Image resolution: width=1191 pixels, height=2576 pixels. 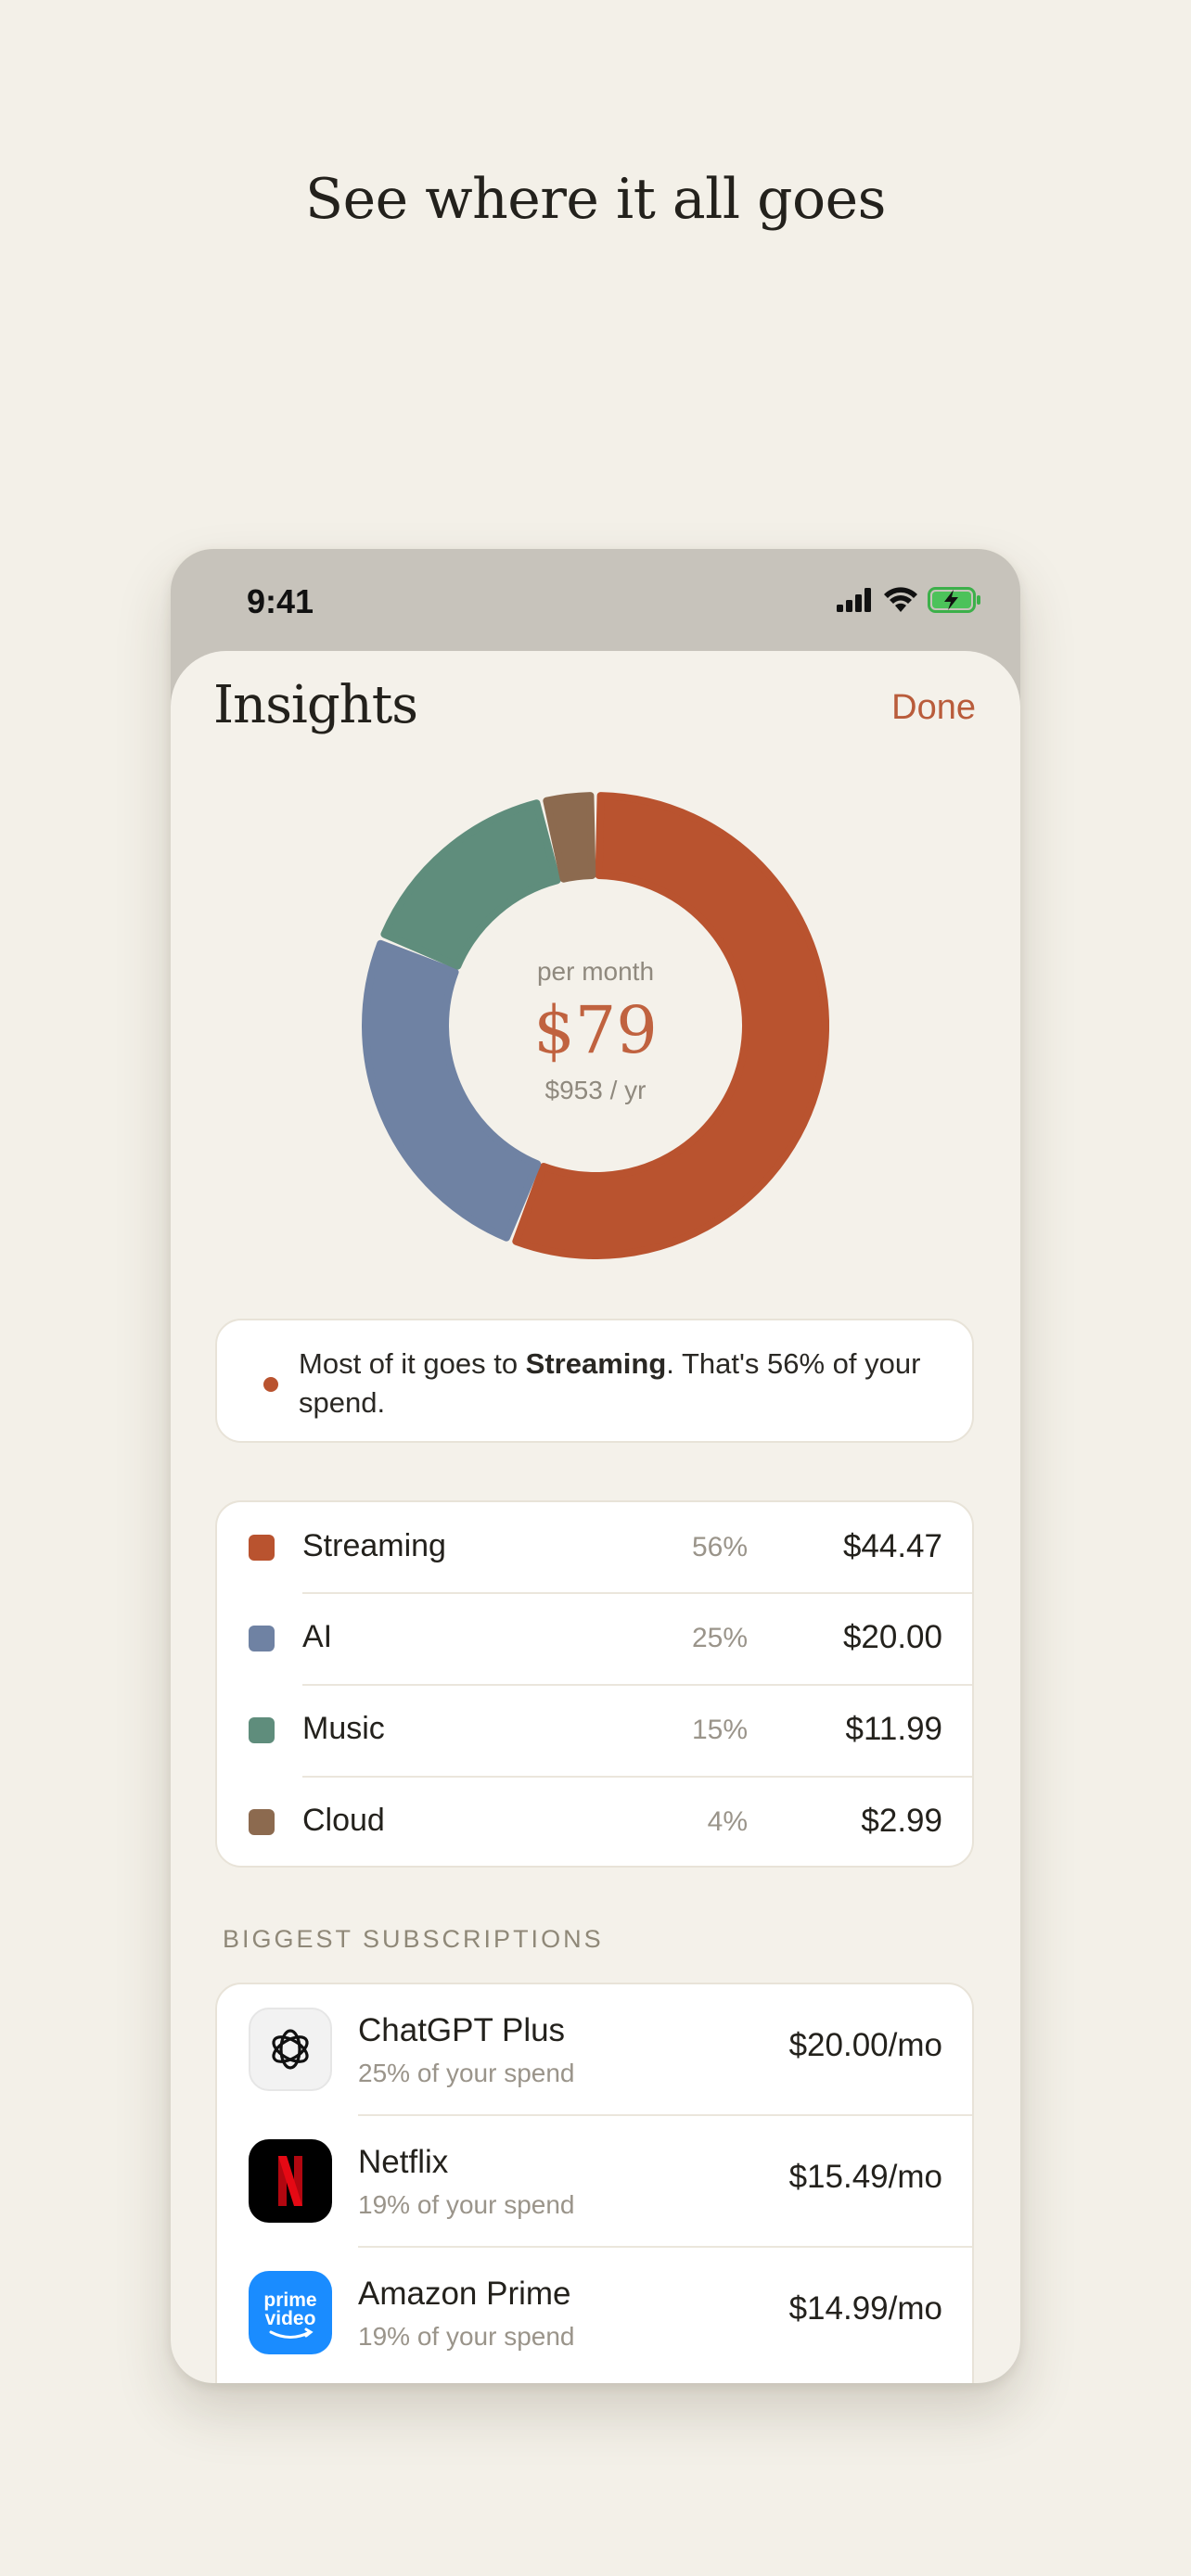 What do you see at coordinates (900, 599) in the screenshot?
I see `wifi-icon` at bounding box center [900, 599].